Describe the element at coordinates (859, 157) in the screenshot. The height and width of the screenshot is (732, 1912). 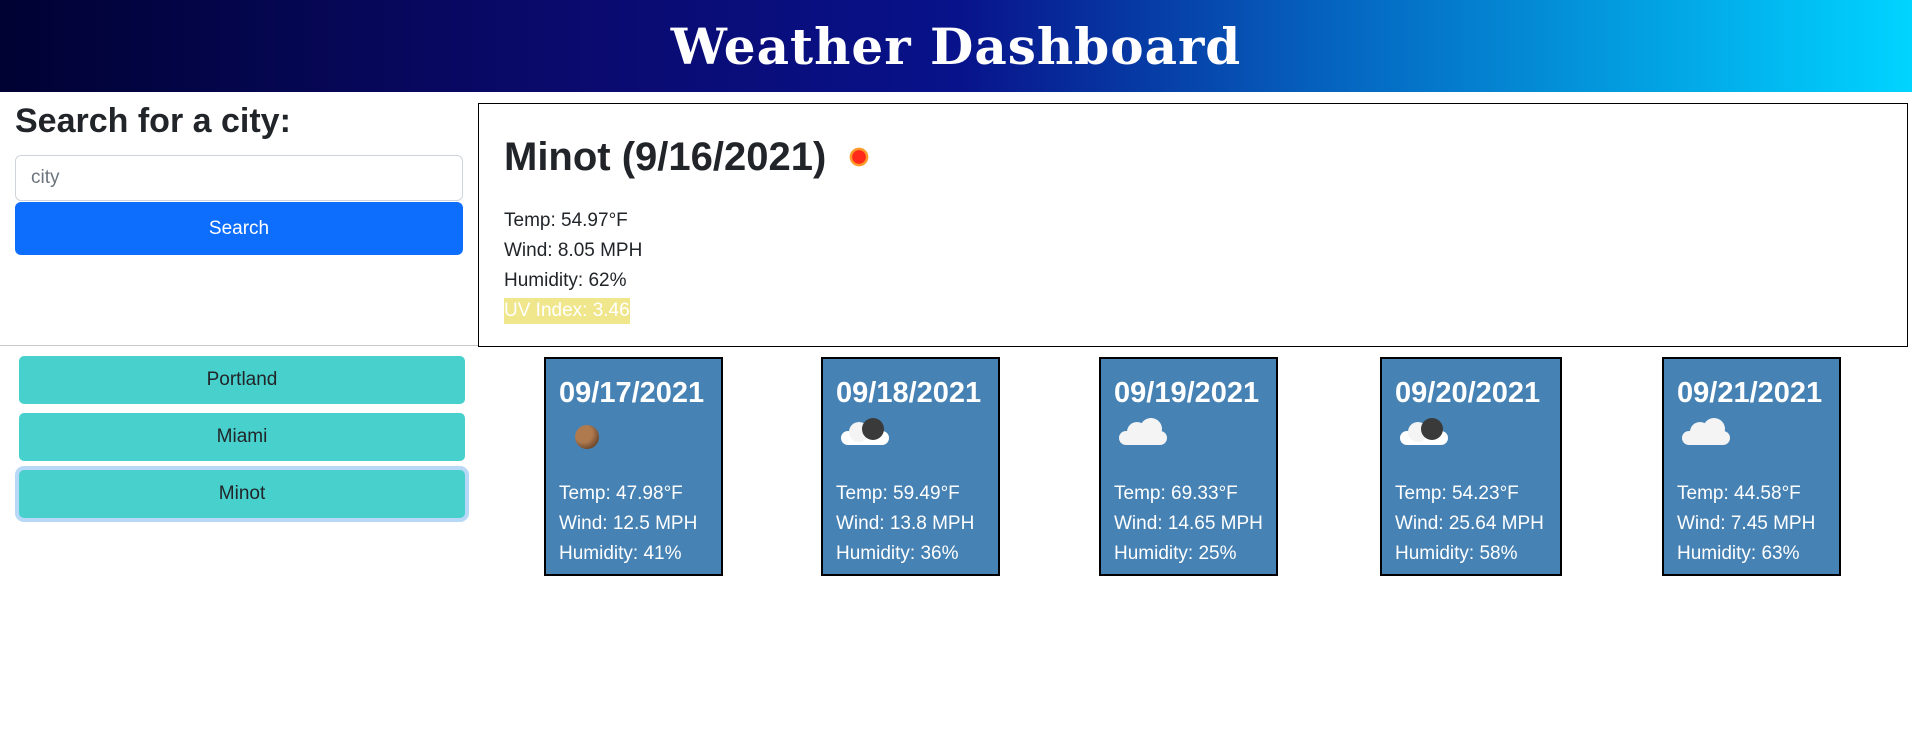
I see `sun-icon` at that location.